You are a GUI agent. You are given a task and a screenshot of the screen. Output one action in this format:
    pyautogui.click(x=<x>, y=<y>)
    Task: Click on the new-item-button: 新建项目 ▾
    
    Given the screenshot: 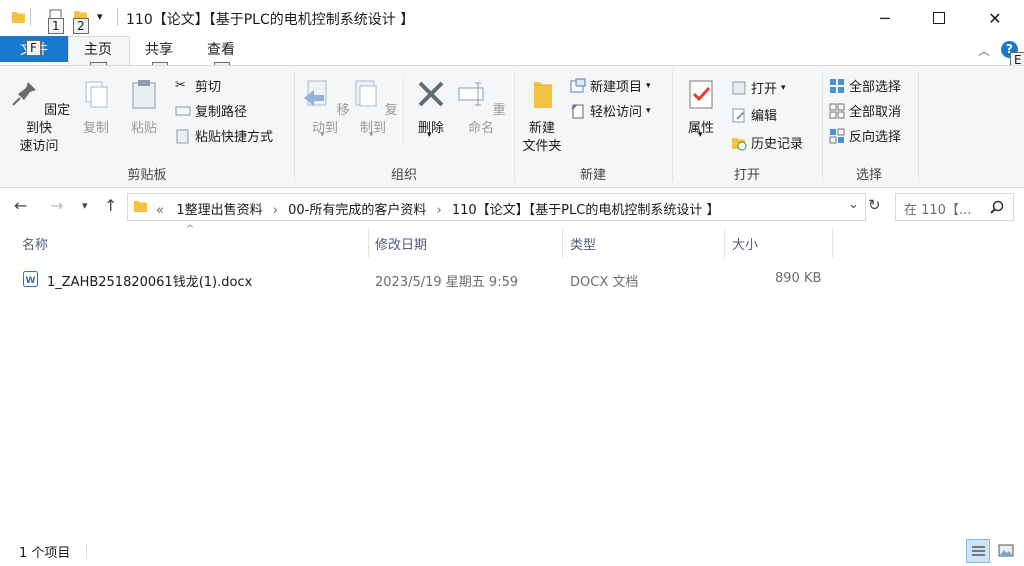 What is the action you would take?
    pyautogui.click(x=610, y=85)
    